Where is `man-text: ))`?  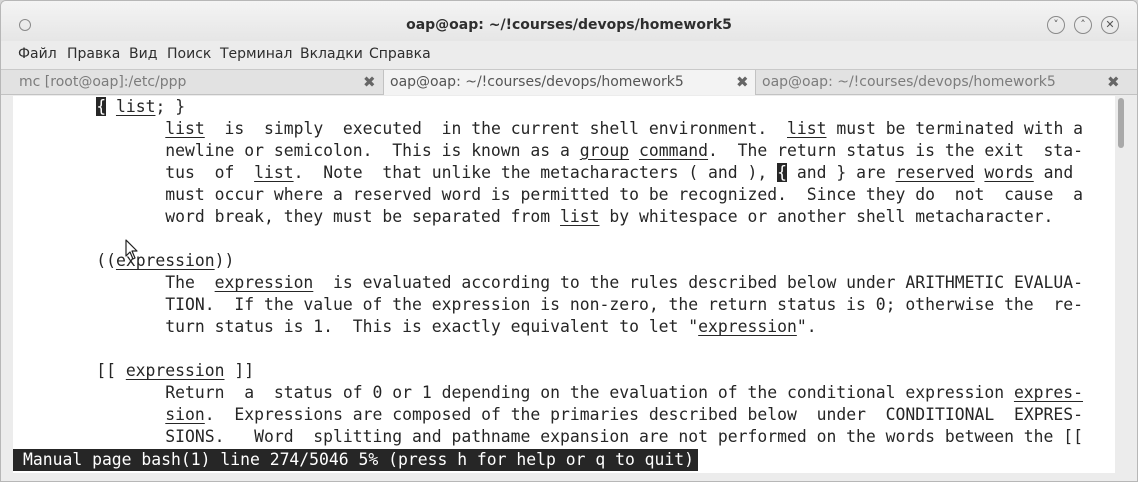 man-text: )) is located at coordinates (224, 260).